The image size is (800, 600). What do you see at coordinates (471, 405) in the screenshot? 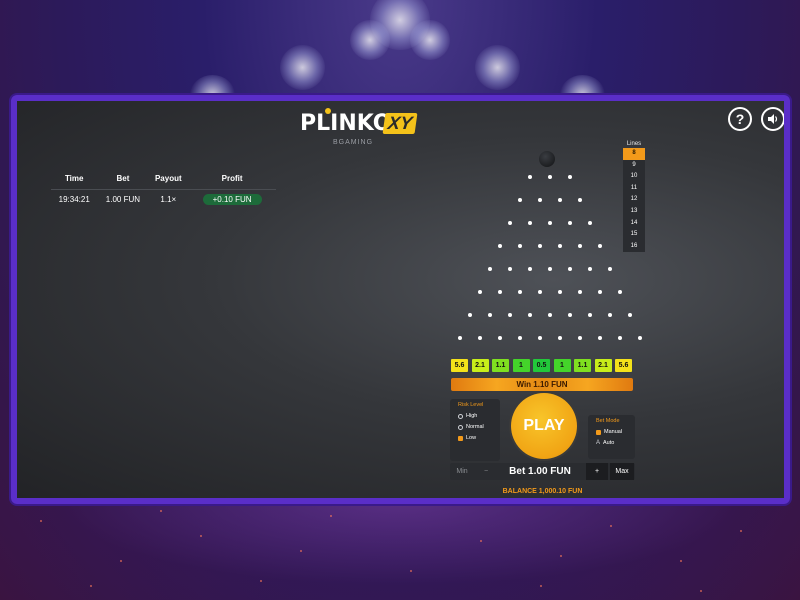
I see `risk-title: Risk Level` at bounding box center [471, 405].